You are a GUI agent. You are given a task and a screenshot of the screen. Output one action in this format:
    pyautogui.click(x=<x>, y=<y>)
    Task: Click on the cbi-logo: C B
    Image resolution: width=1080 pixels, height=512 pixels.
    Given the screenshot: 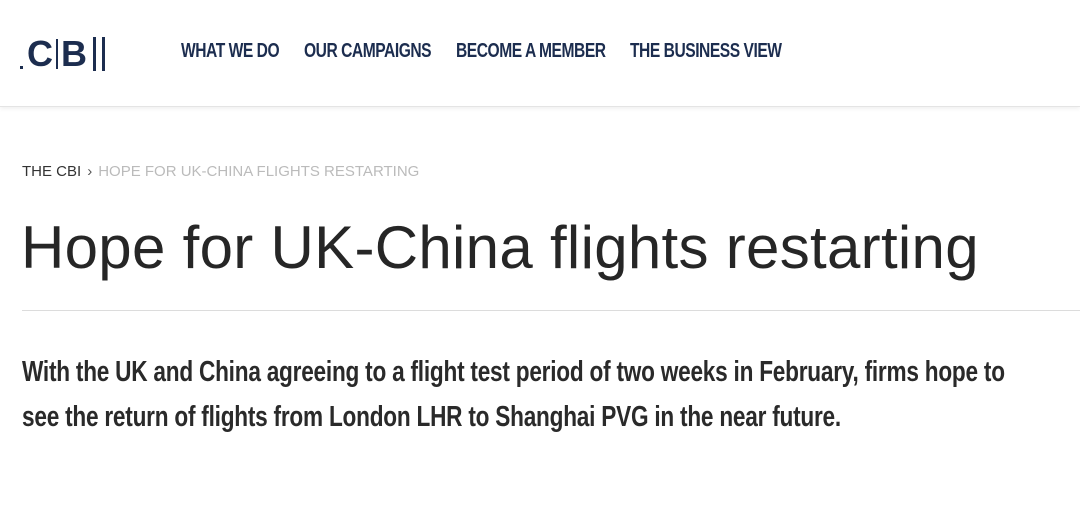 What is the action you would take?
    pyautogui.click(x=62, y=54)
    